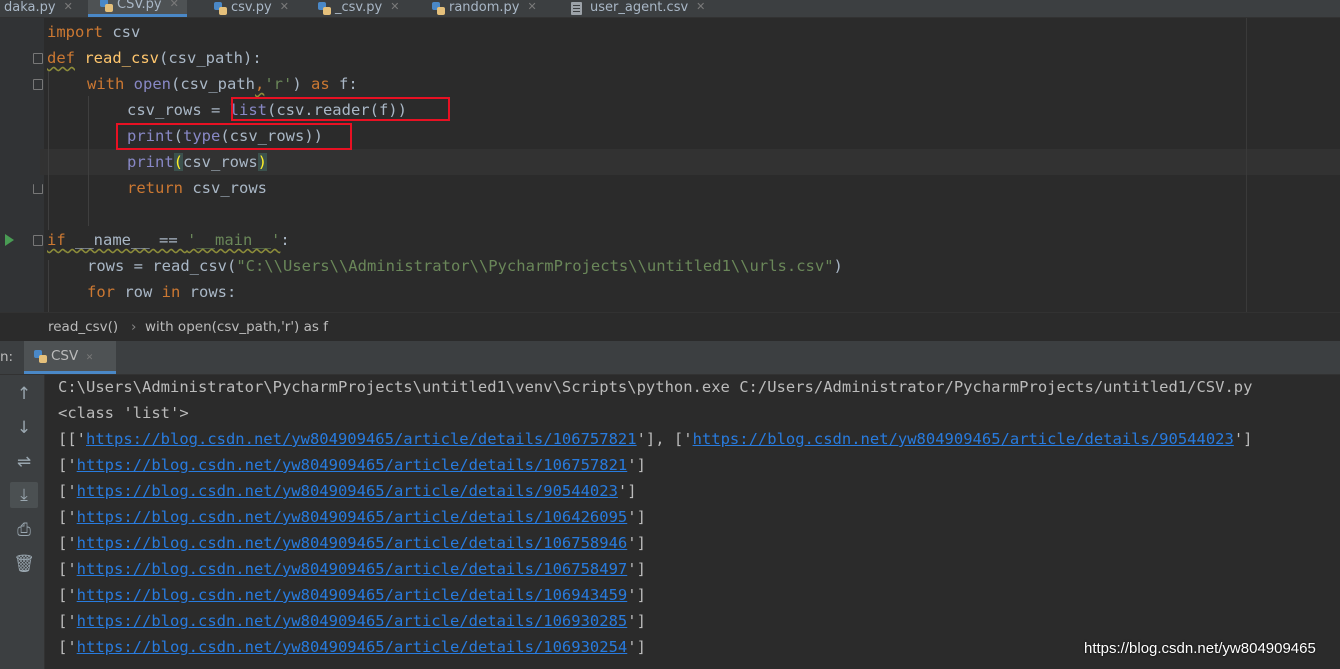 The height and width of the screenshot is (669, 1340). What do you see at coordinates (24, 394) in the screenshot?
I see `up-arrow-icon: ↑` at bounding box center [24, 394].